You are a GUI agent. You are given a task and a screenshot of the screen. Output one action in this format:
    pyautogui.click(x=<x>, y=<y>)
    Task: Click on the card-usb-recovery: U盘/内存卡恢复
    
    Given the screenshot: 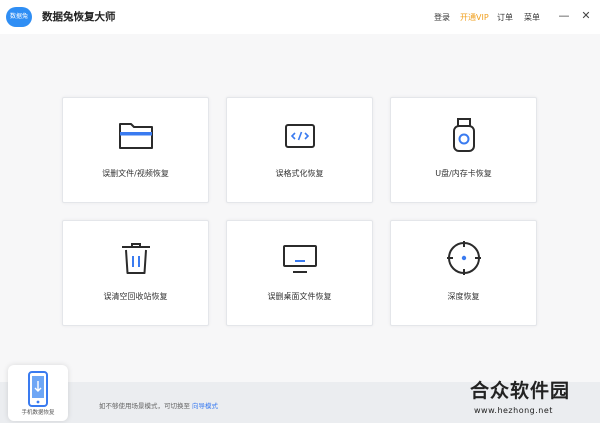 What is the action you would take?
    pyautogui.click(x=463, y=150)
    